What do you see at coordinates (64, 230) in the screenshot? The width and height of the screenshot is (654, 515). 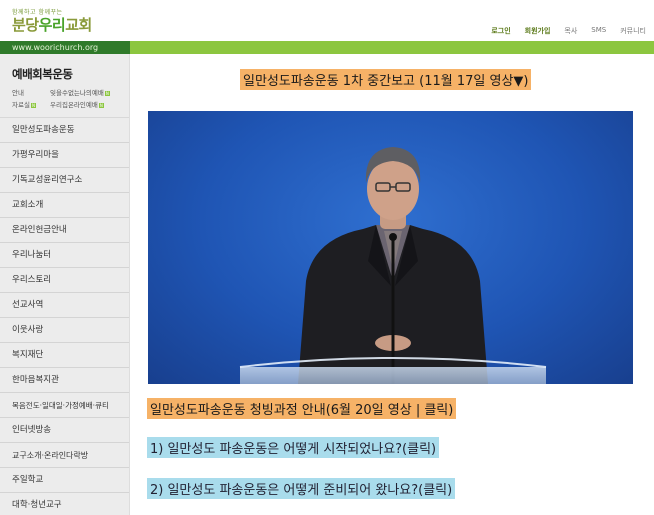 I see `sidebar-item: 온라인헌금안내` at bounding box center [64, 230].